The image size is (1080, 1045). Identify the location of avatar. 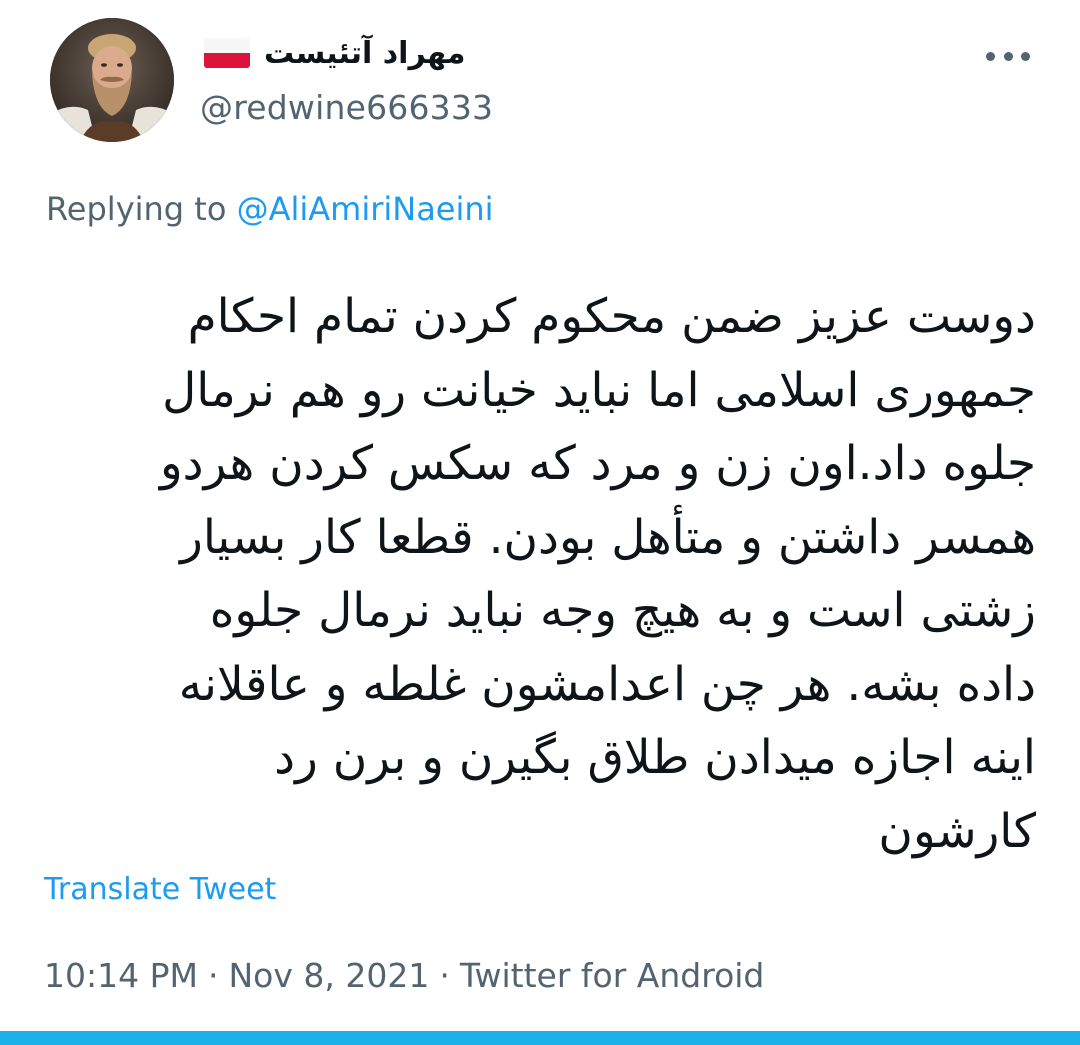
(112, 80).